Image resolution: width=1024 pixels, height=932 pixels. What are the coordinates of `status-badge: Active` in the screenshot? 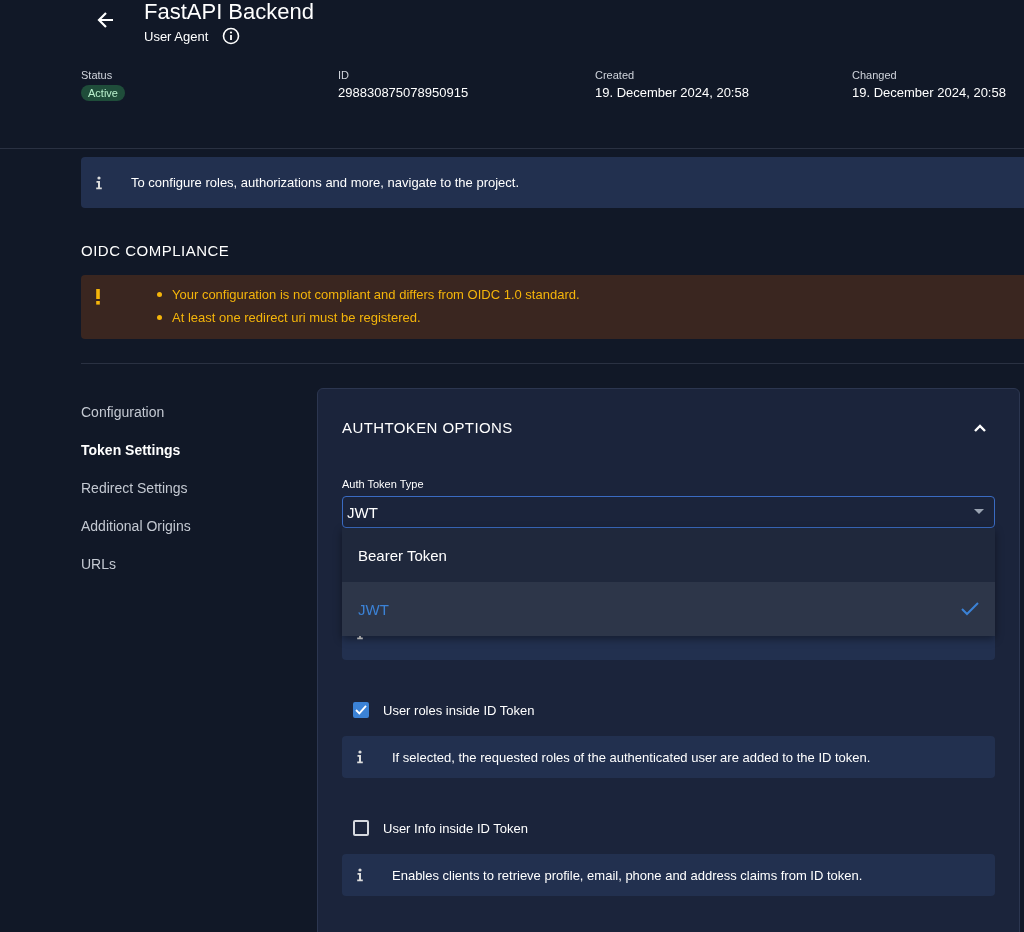 It's located at (103, 93).